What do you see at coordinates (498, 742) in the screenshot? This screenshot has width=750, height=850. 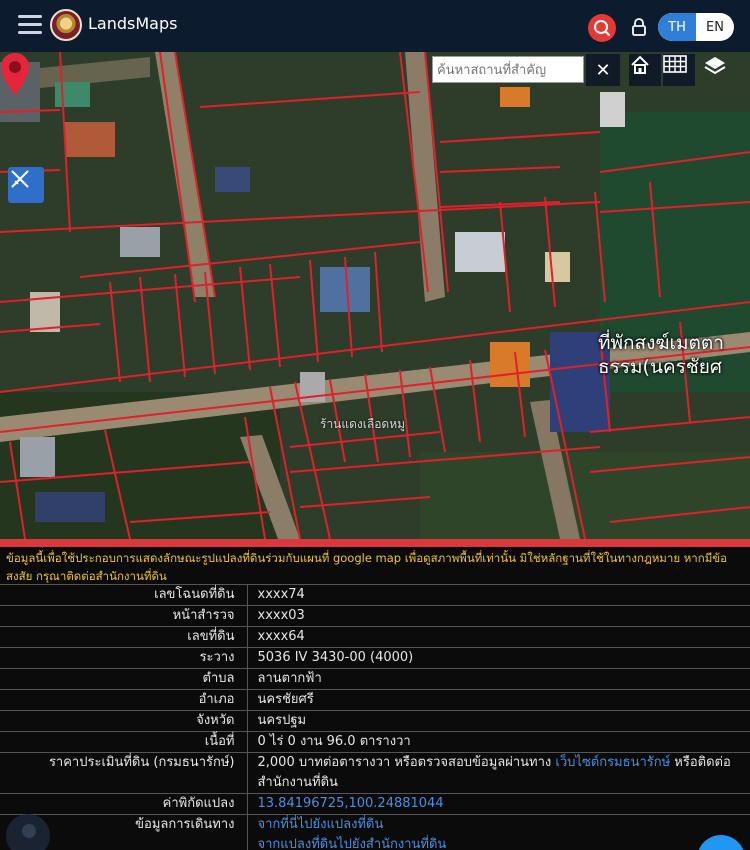 I see `row-value: 0 ไร่ 0 งาน 96.0 ตารางวา` at bounding box center [498, 742].